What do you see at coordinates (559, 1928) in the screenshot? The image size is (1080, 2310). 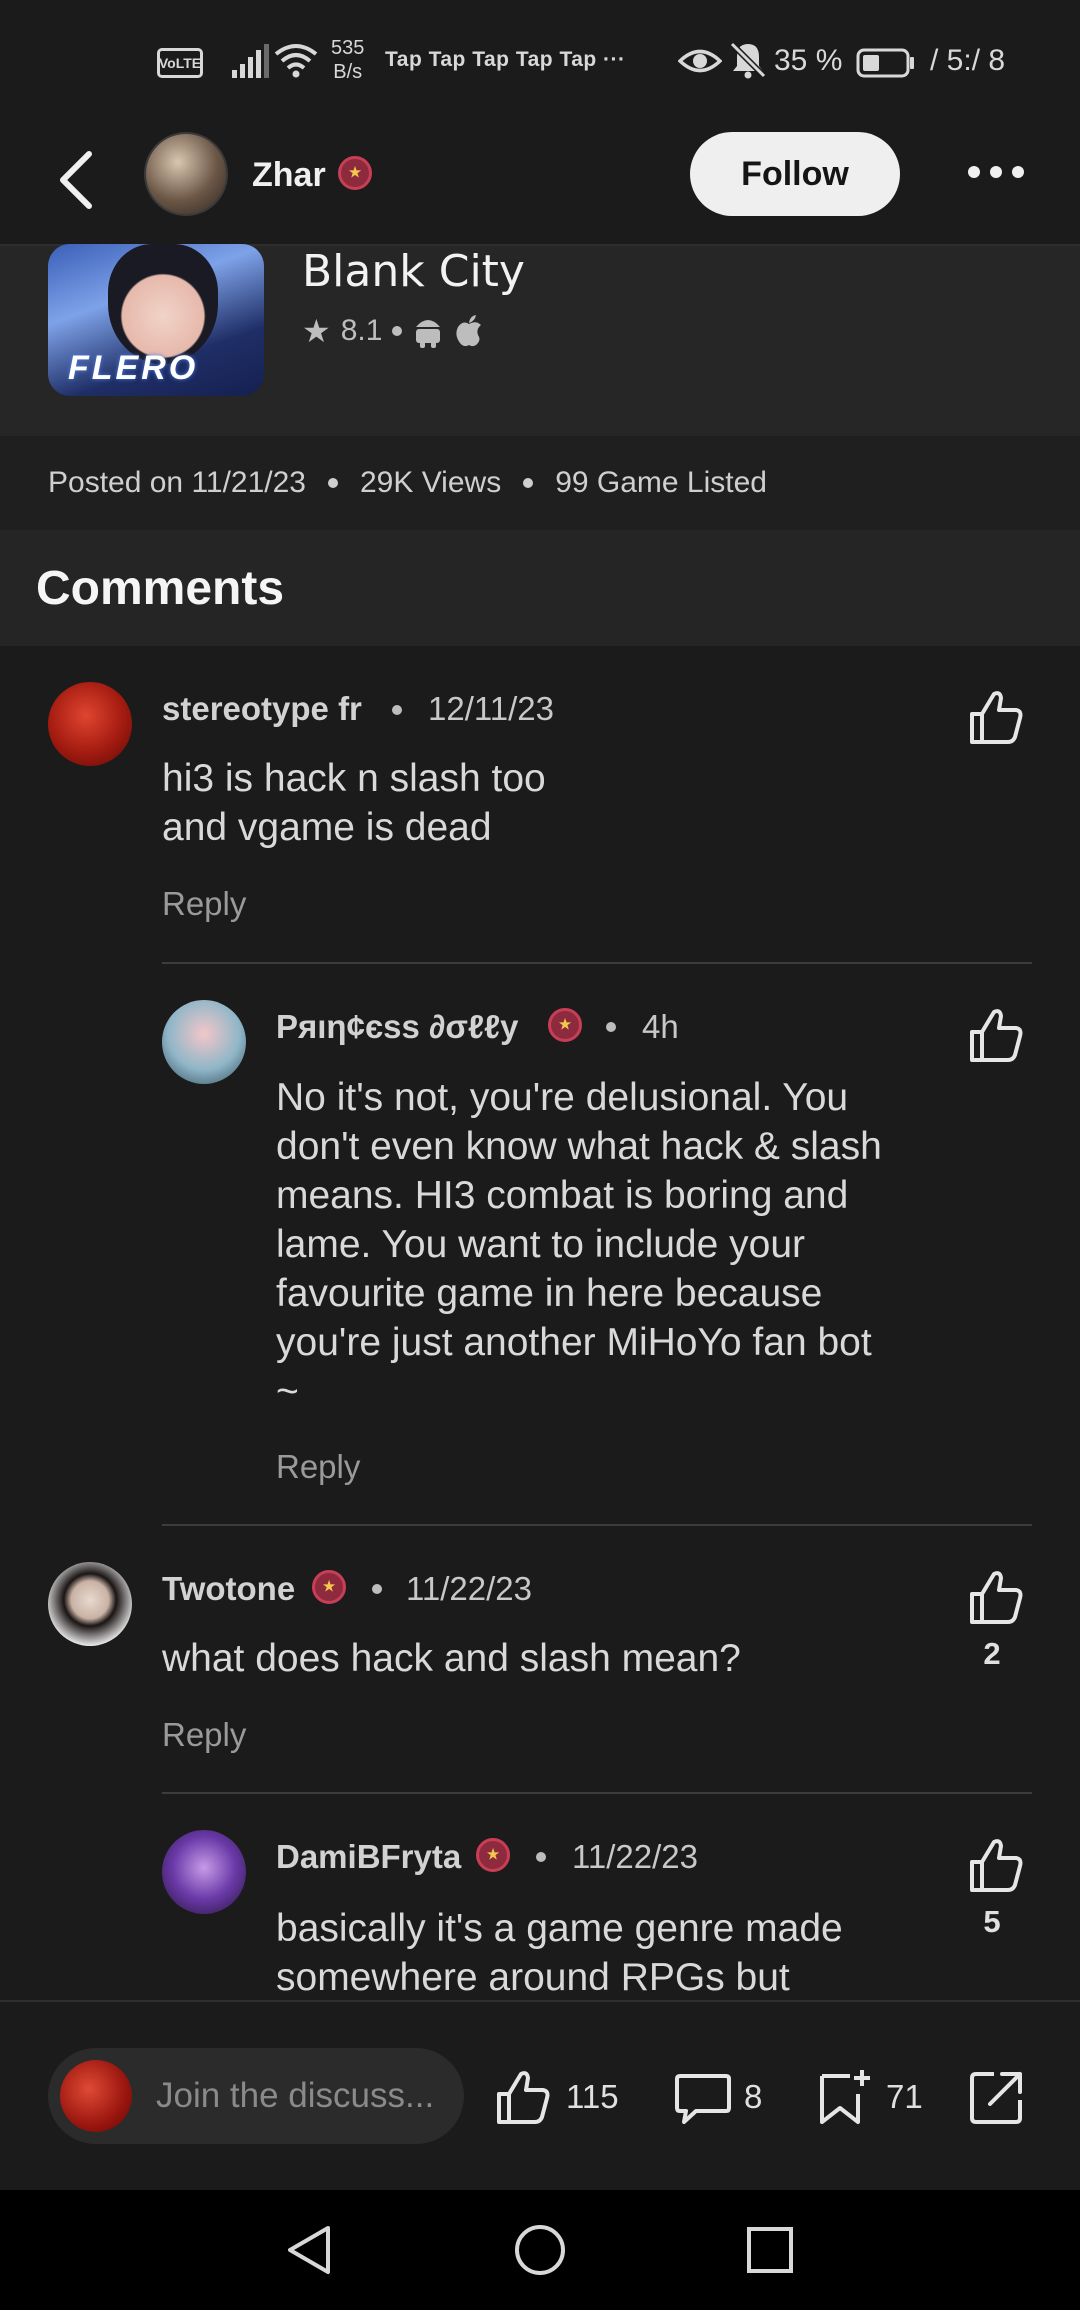 I see `comment-line: basically it's a game genre made` at bounding box center [559, 1928].